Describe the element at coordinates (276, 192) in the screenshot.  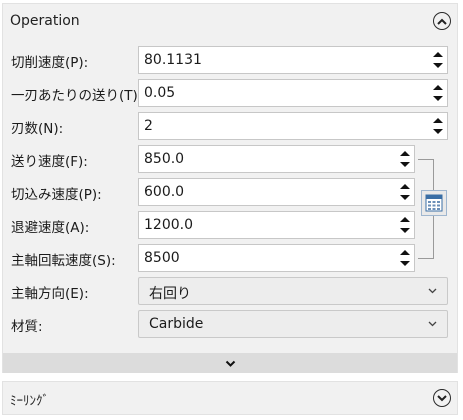
I see `plunge-rate-spinbox: 600.0` at that location.